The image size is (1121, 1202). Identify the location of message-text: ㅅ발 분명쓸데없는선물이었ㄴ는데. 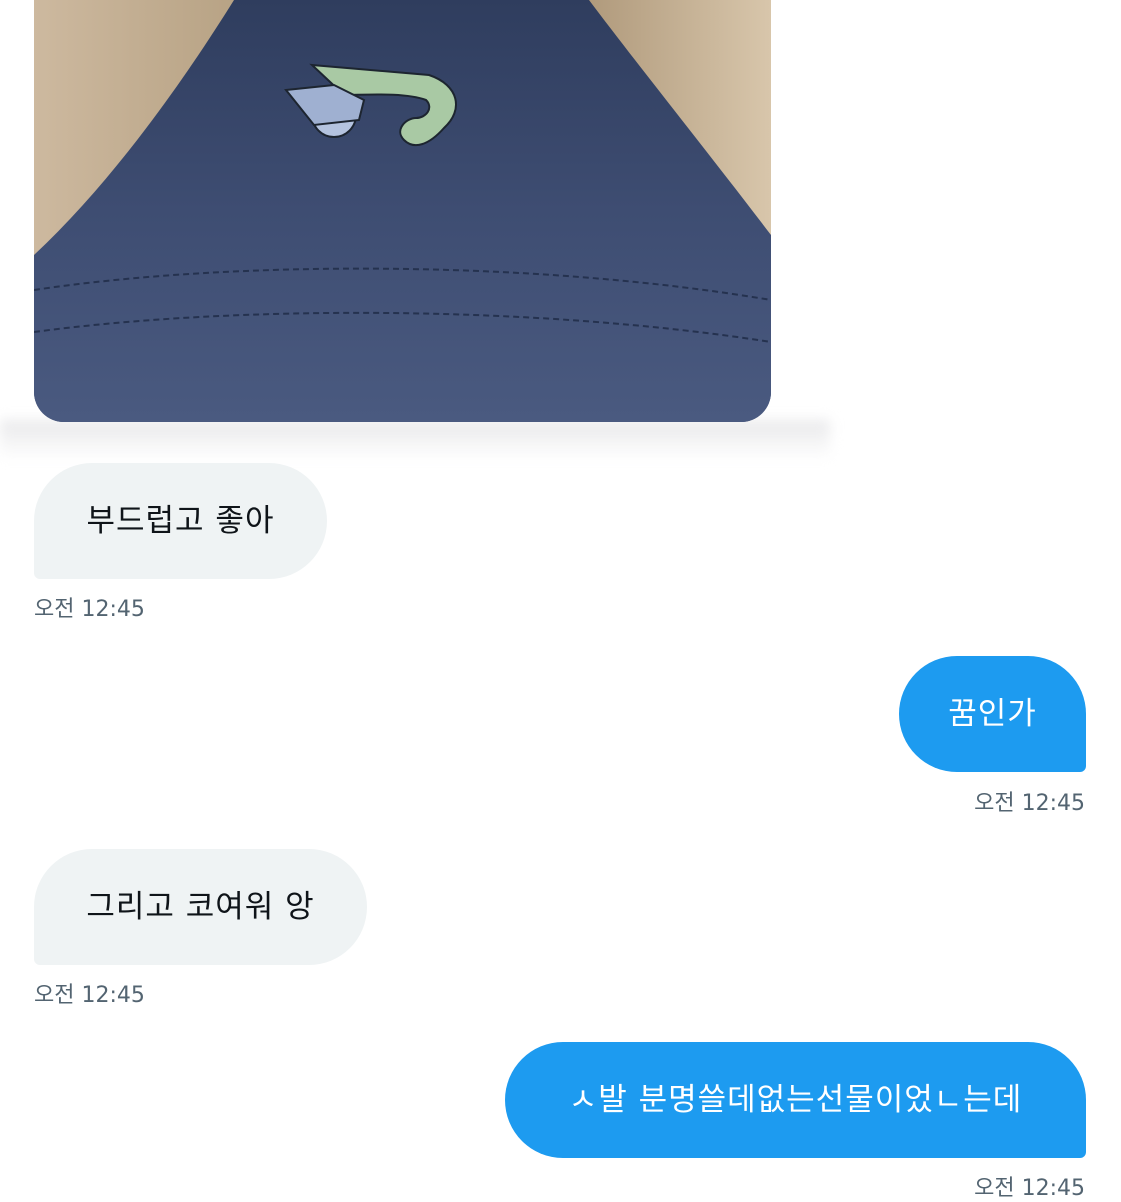
(795, 1099).